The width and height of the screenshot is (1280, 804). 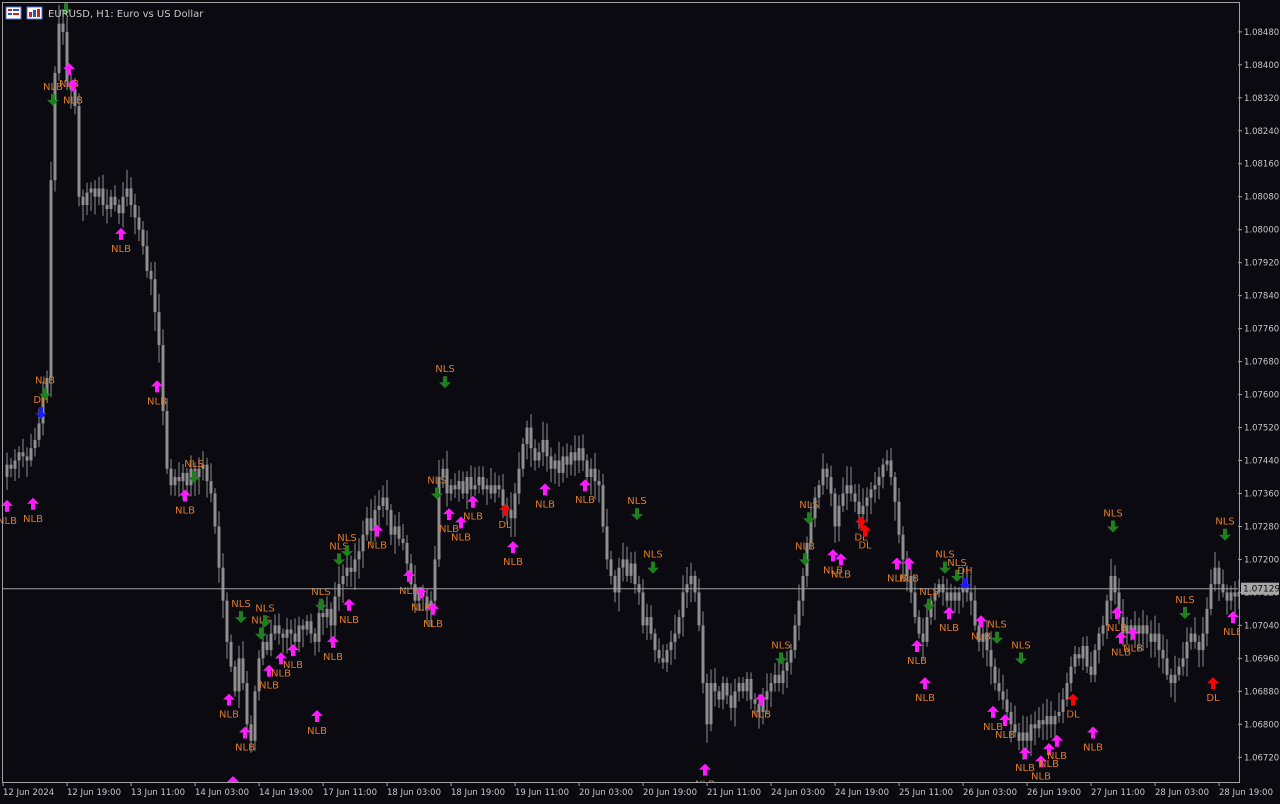 What do you see at coordinates (865, 546) in the screenshot?
I see `signal-label: DL` at bounding box center [865, 546].